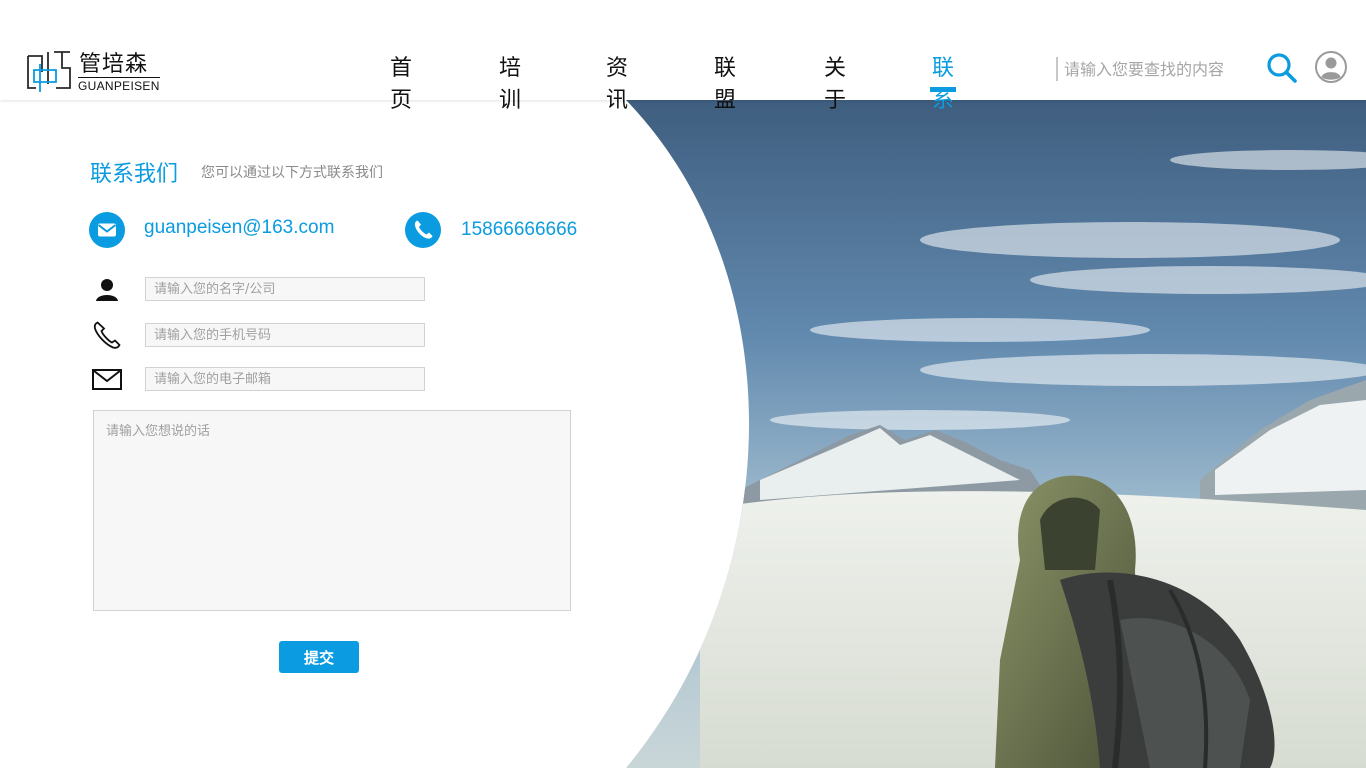 Image resolution: width=1366 pixels, height=768 pixels. Describe the element at coordinates (114, 64) in the screenshot. I see `brand-name-cn: 管培森` at that location.